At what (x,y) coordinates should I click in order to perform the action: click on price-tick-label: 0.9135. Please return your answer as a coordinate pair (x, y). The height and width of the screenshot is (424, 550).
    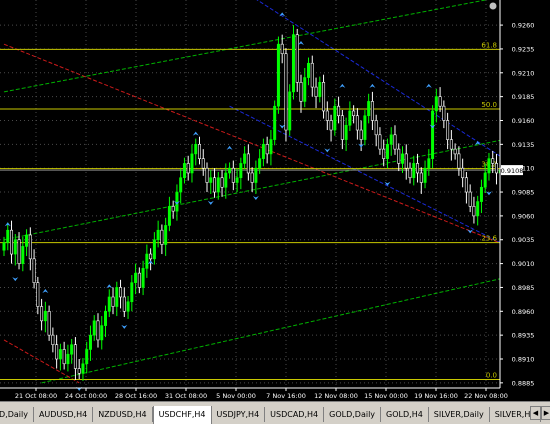
    Looking at the image, I should click on (523, 145).